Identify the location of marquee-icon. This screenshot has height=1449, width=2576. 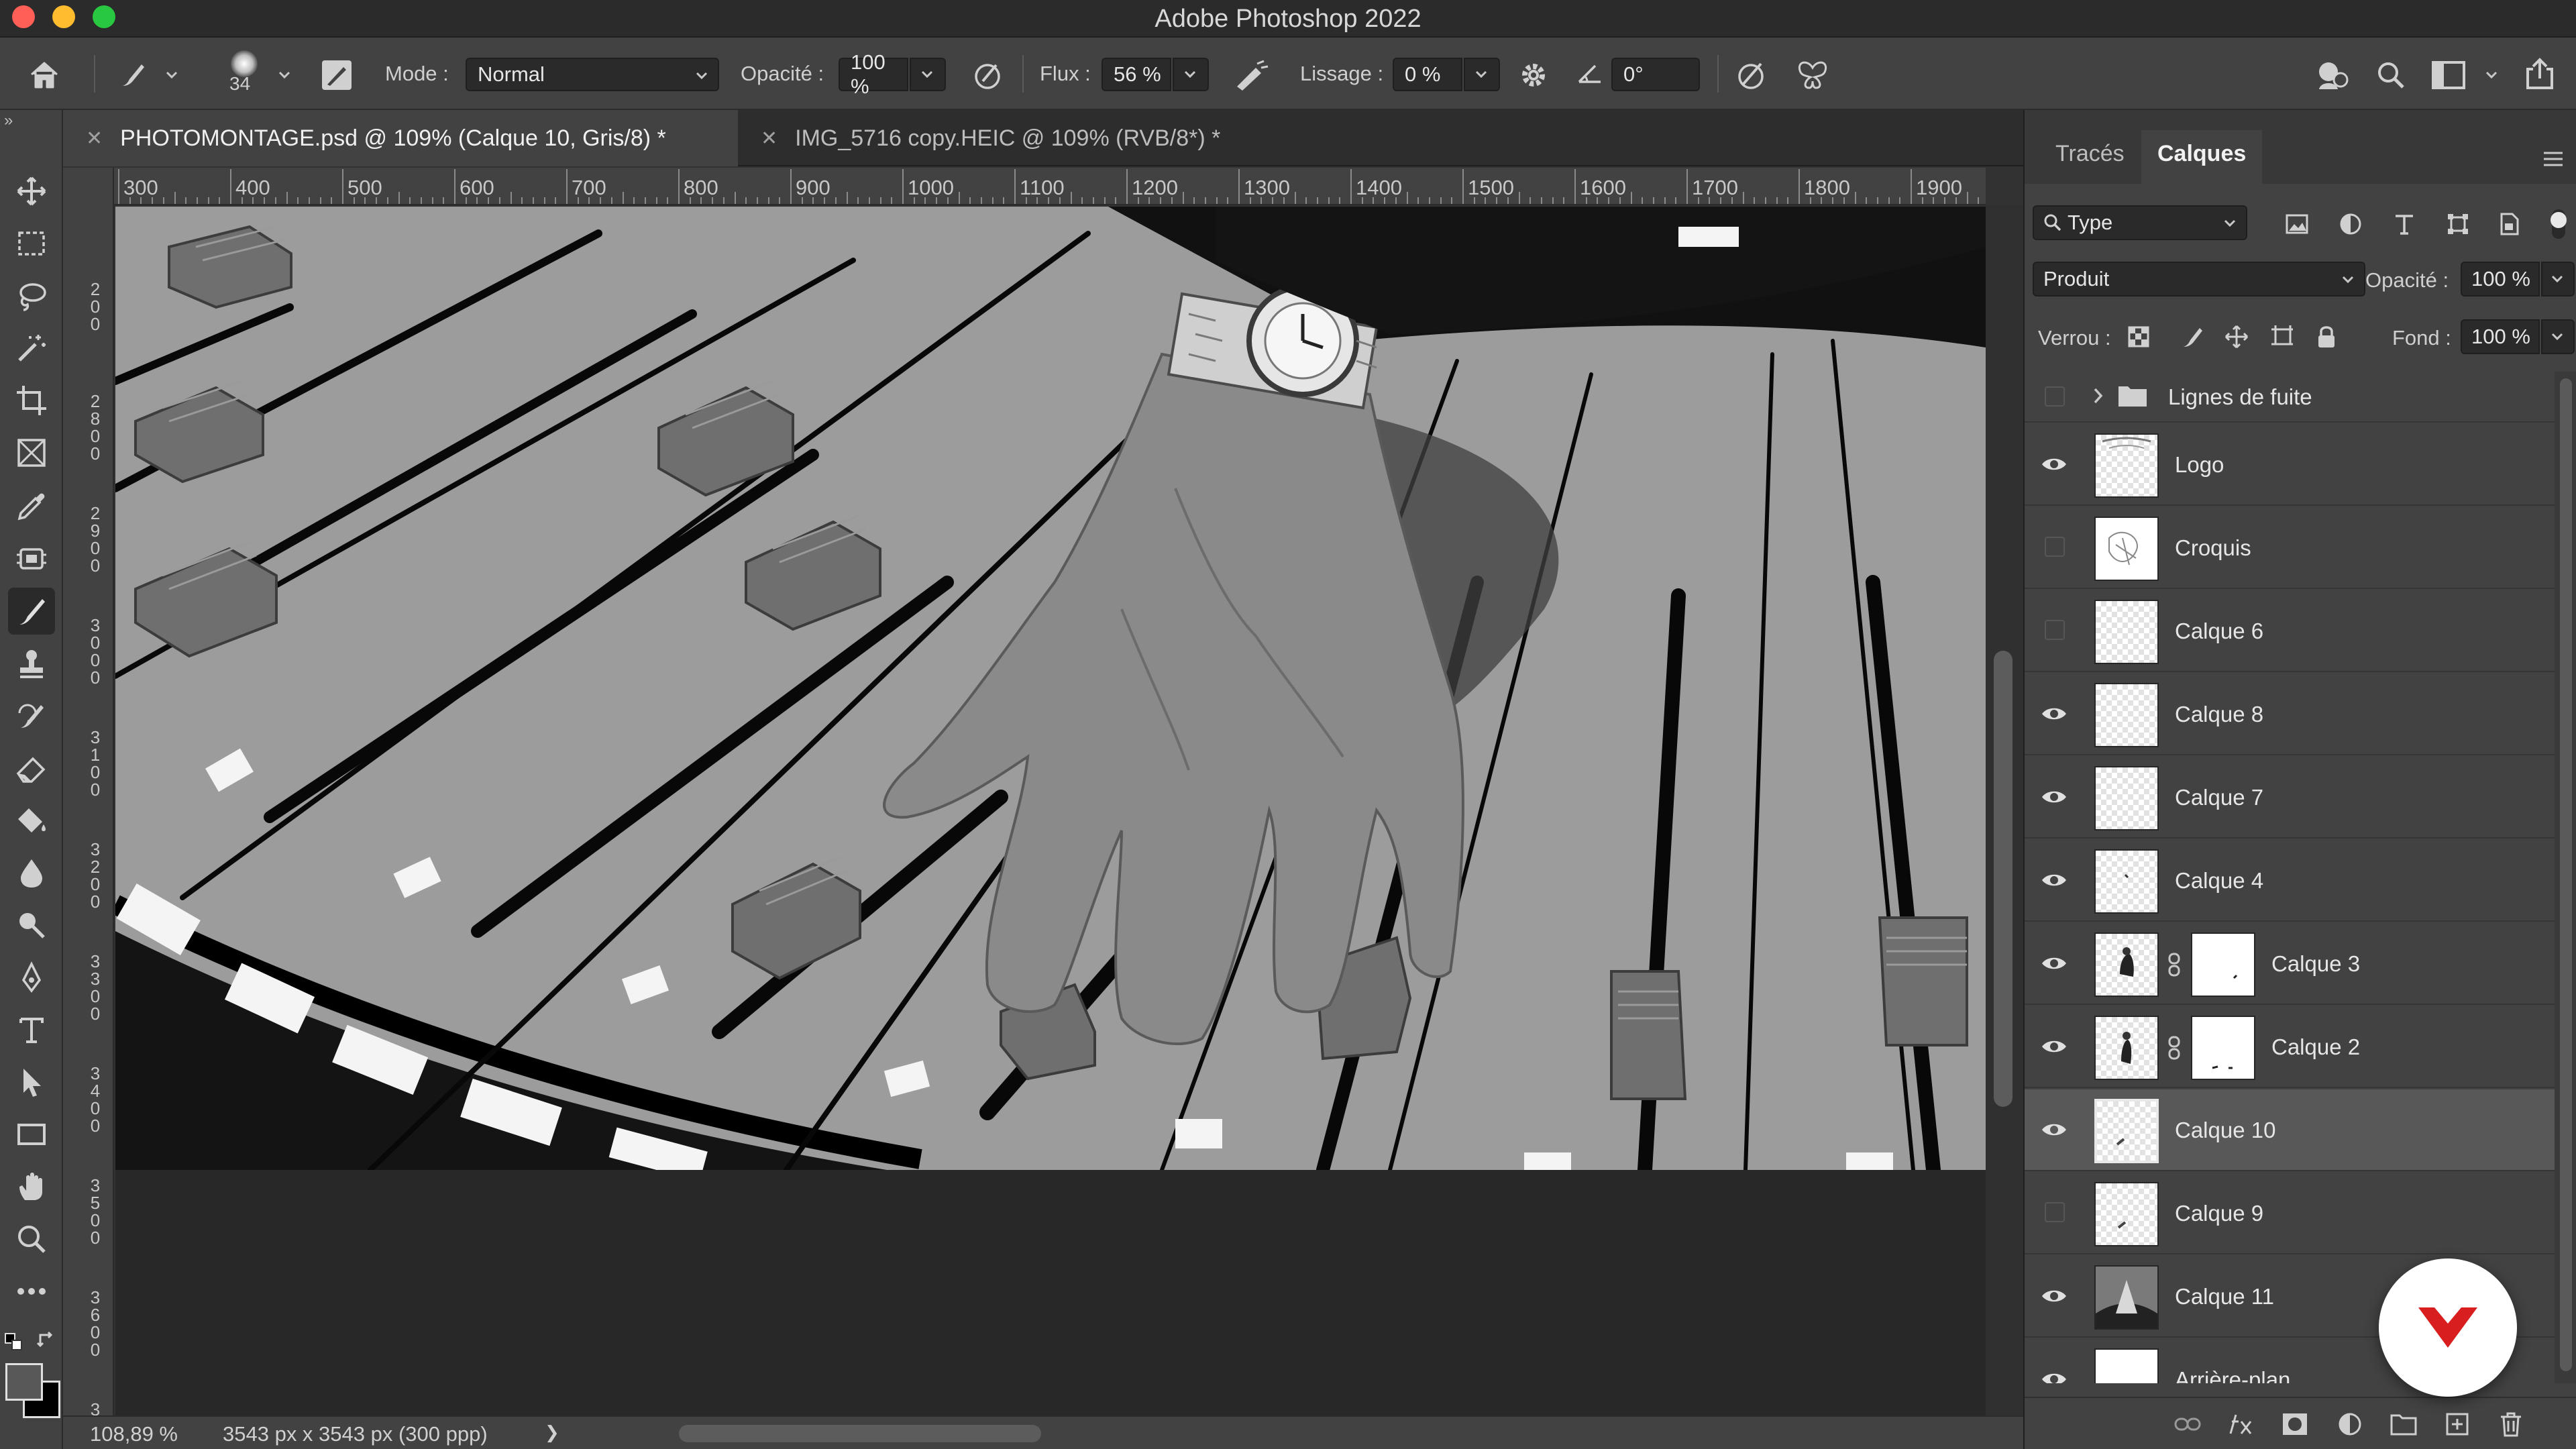
(31, 243).